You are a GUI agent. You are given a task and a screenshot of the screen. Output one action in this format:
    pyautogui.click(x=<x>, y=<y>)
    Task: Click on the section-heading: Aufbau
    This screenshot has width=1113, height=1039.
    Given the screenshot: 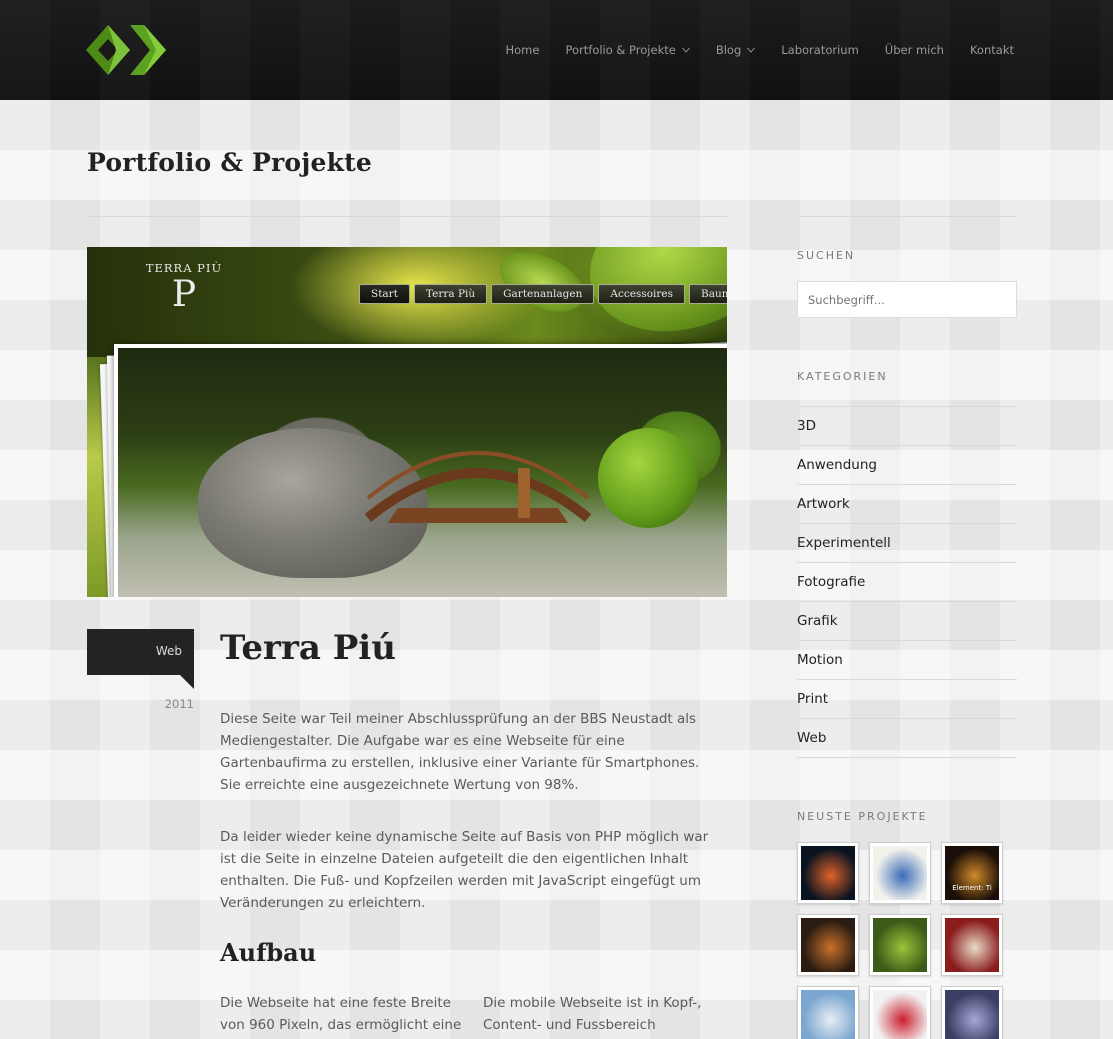 What is the action you would take?
    pyautogui.click(x=268, y=952)
    